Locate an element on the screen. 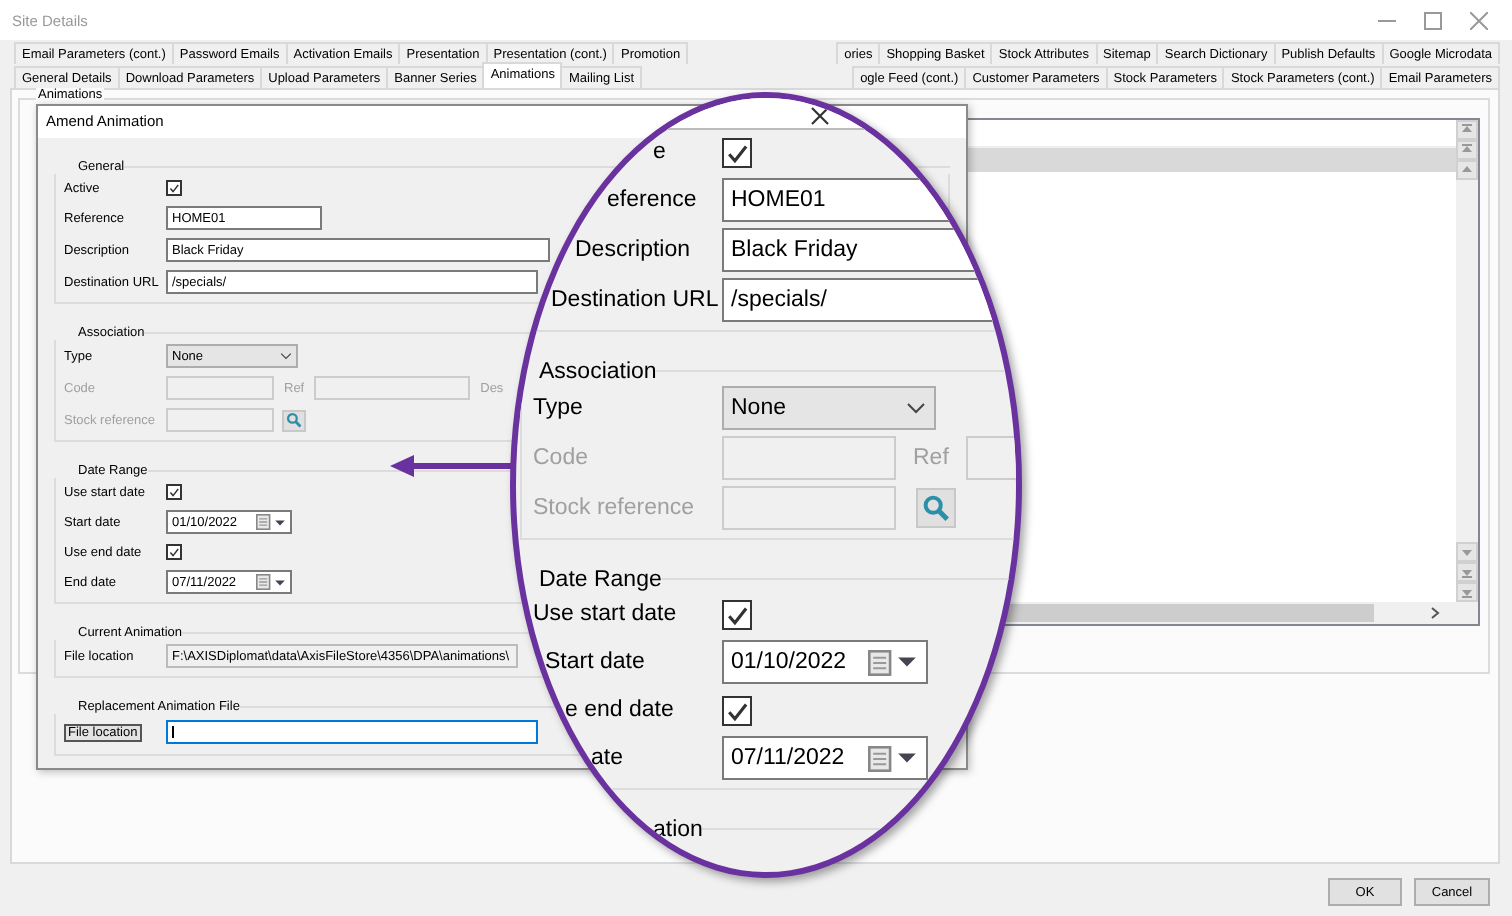 This screenshot has width=1512, height=916. scroll-page-up-icon is located at coordinates (1467, 150).